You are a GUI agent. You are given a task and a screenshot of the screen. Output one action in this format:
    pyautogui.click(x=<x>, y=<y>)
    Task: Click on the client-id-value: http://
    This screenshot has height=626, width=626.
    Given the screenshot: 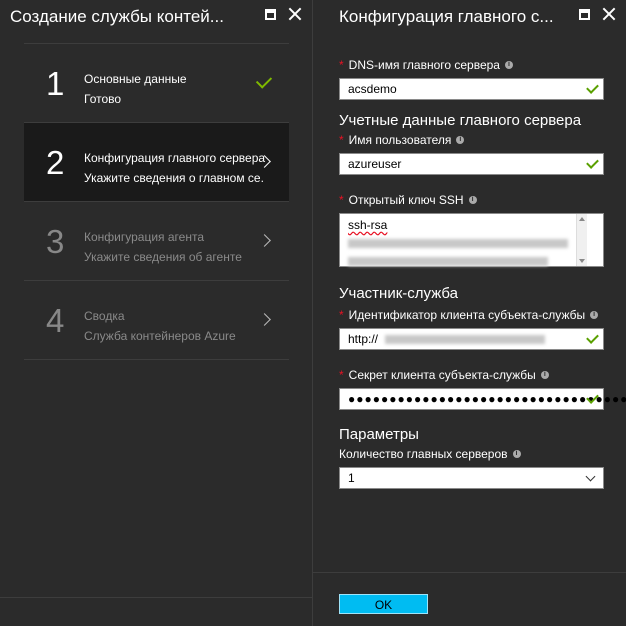 What is the action you would take?
    pyautogui.click(x=363, y=339)
    